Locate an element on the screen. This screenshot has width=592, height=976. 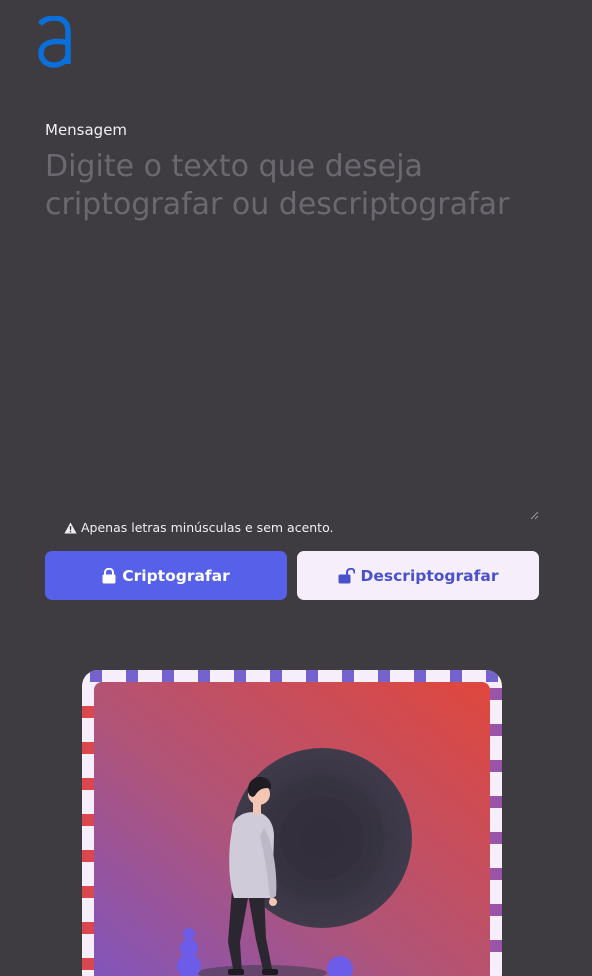
decrypt-button: Descriptografar is located at coordinates (418, 575).